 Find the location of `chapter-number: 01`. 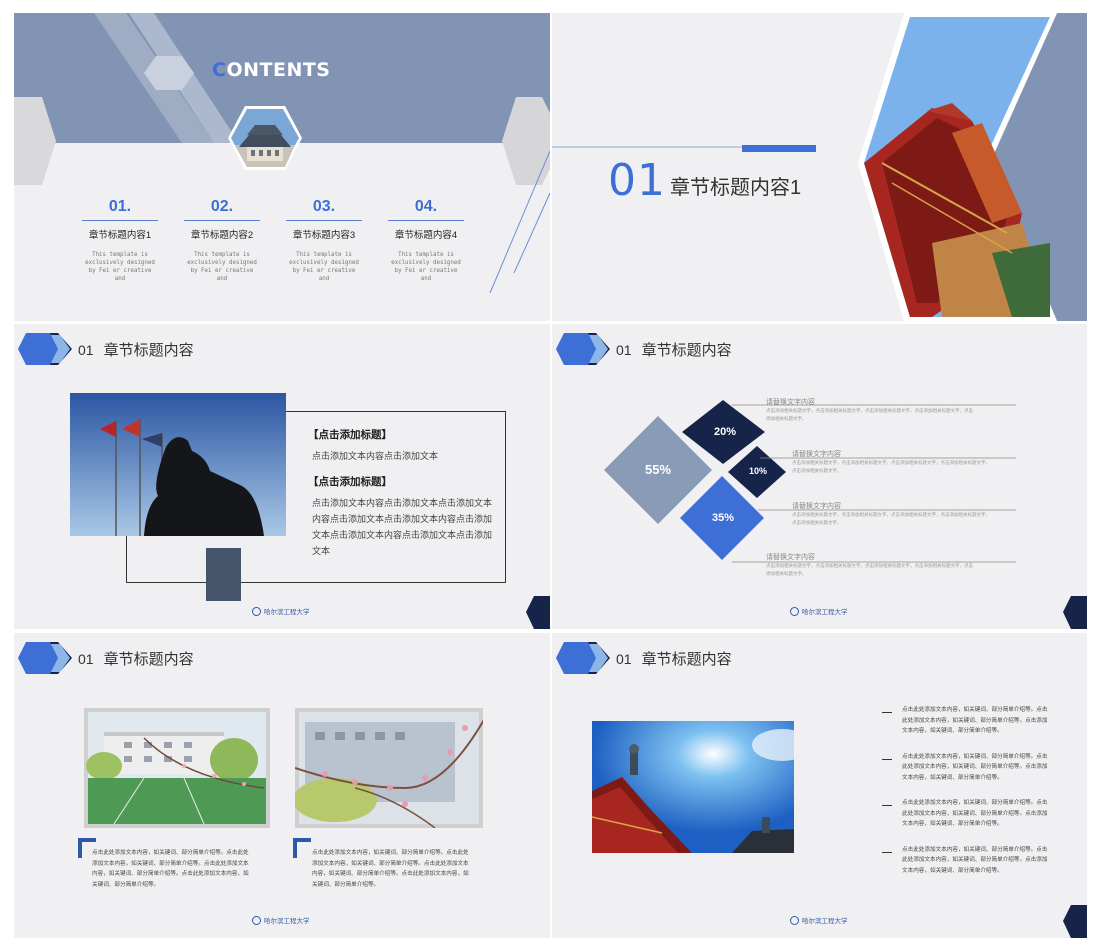

chapter-number: 01 is located at coordinates (637, 180).